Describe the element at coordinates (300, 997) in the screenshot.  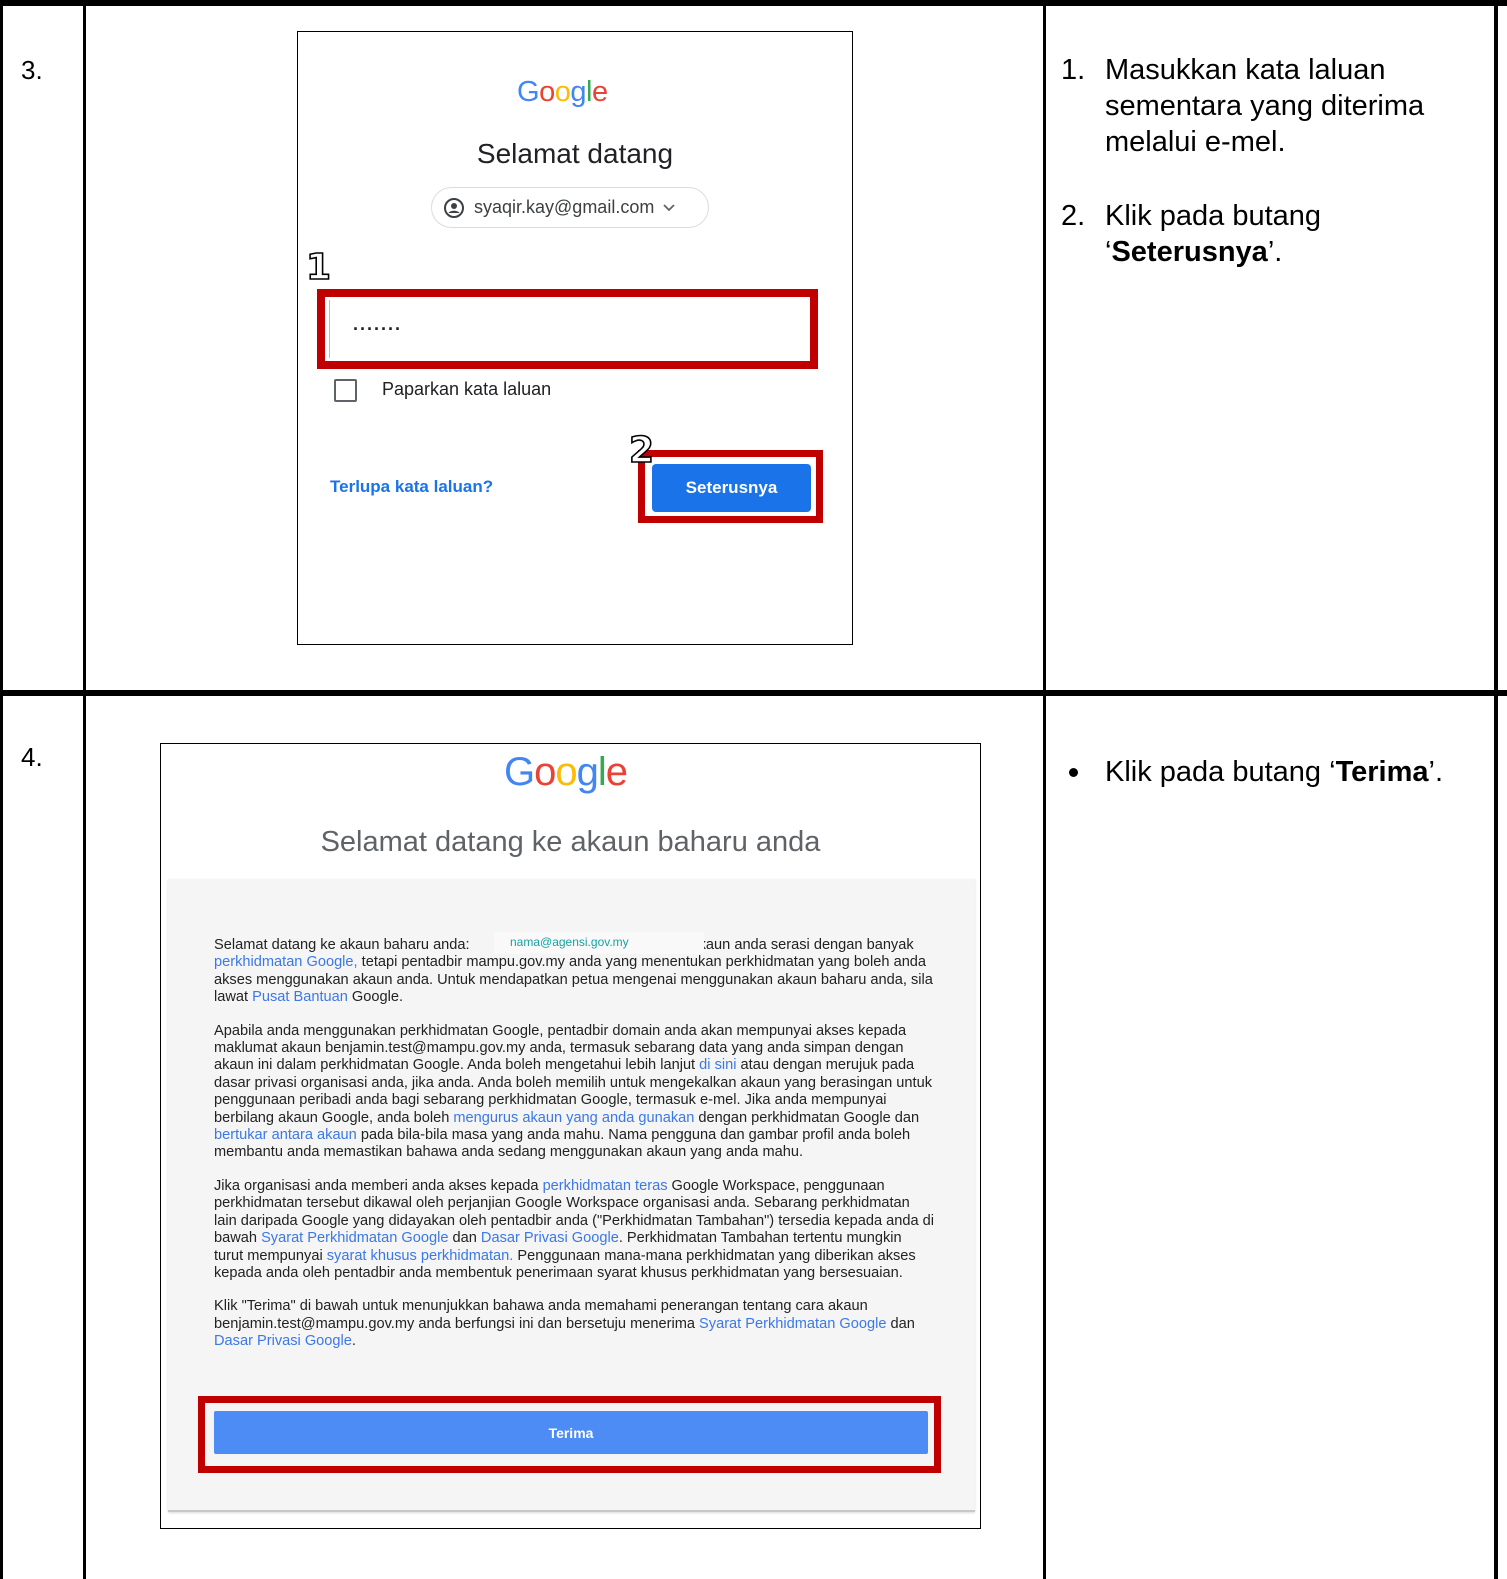
I see `link-help-center: Pusat Bantuan` at that location.